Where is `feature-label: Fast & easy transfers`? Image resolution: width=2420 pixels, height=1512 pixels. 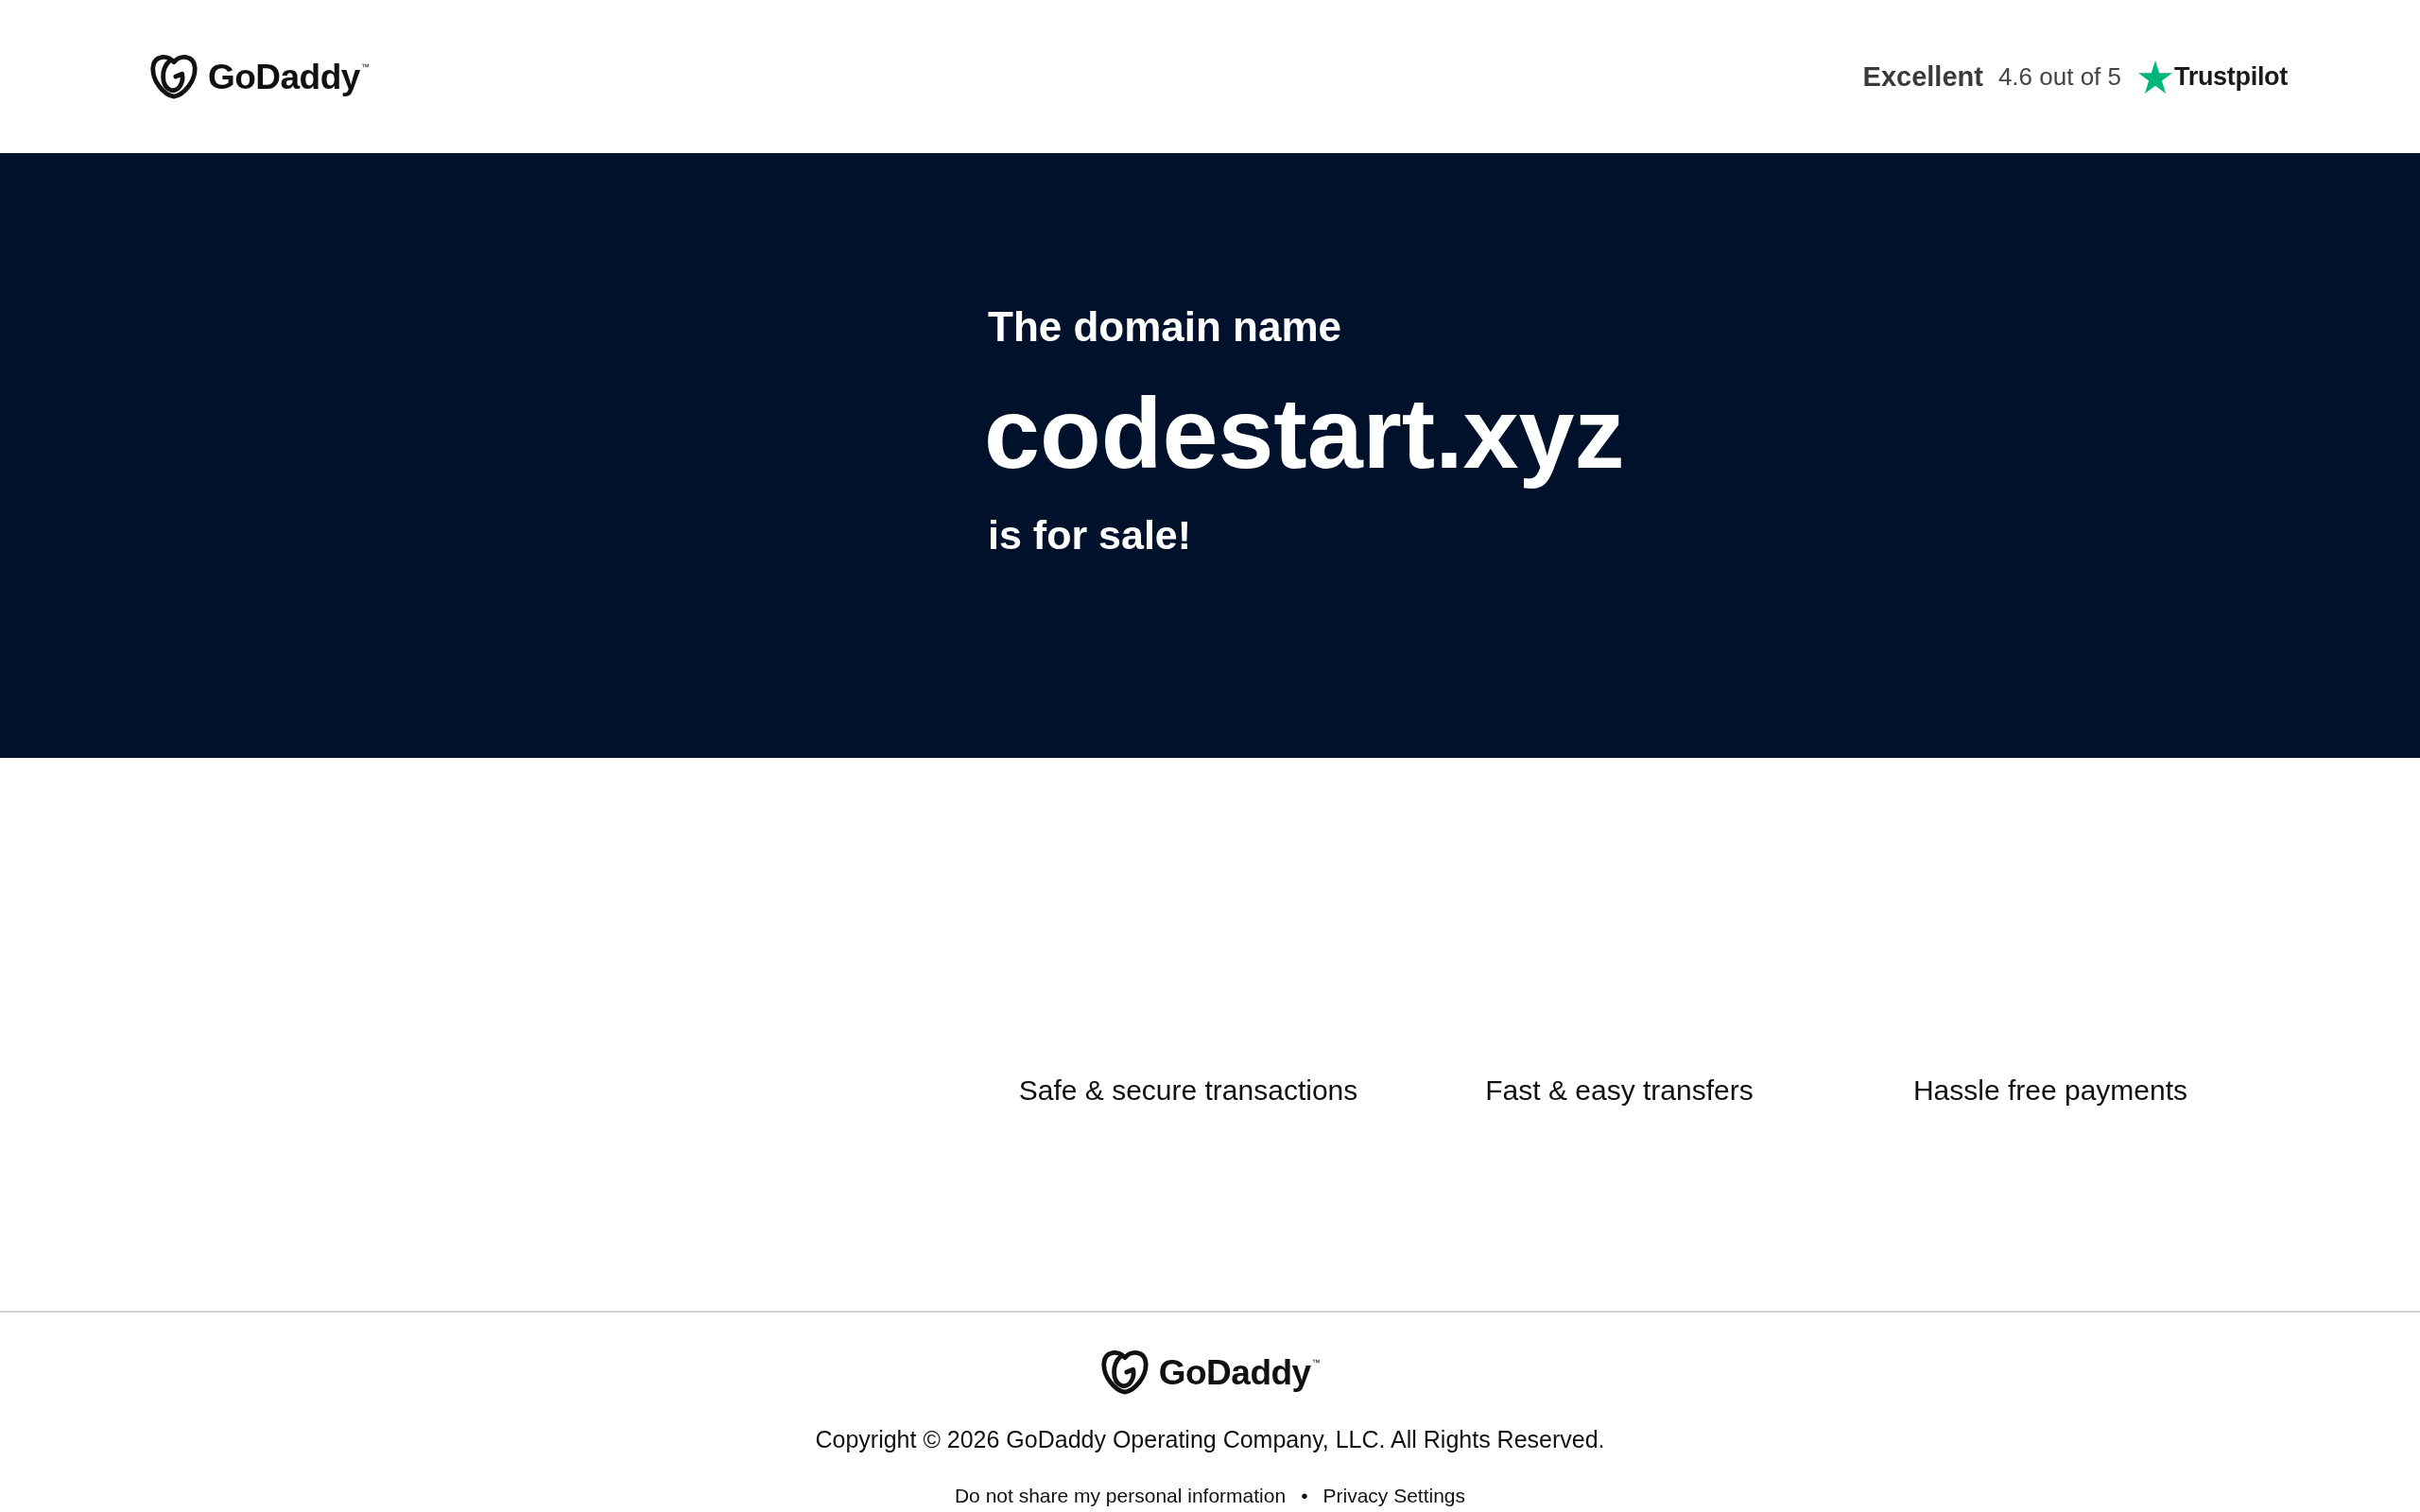
feature-label: Fast & easy transfers is located at coordinates (1619, 1090).